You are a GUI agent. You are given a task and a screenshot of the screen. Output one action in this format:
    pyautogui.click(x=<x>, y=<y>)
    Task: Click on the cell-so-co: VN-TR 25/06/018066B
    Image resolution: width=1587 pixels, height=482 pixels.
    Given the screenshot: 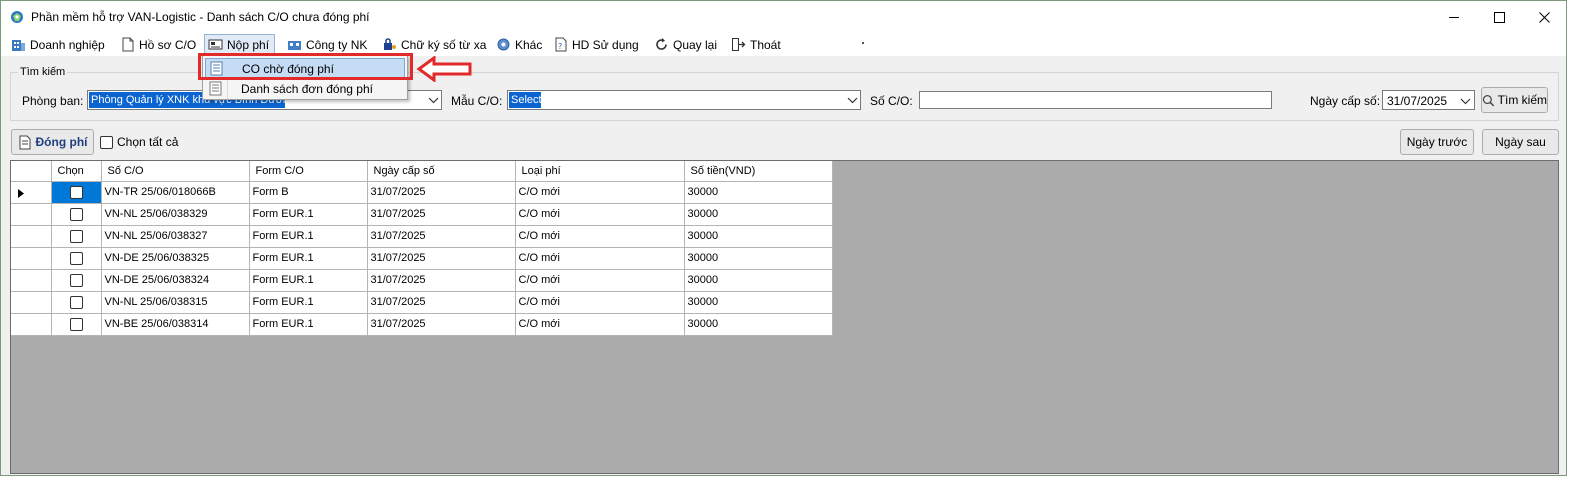 What is the action you would take?
    pyautogui.click(x=175, y=192)
    